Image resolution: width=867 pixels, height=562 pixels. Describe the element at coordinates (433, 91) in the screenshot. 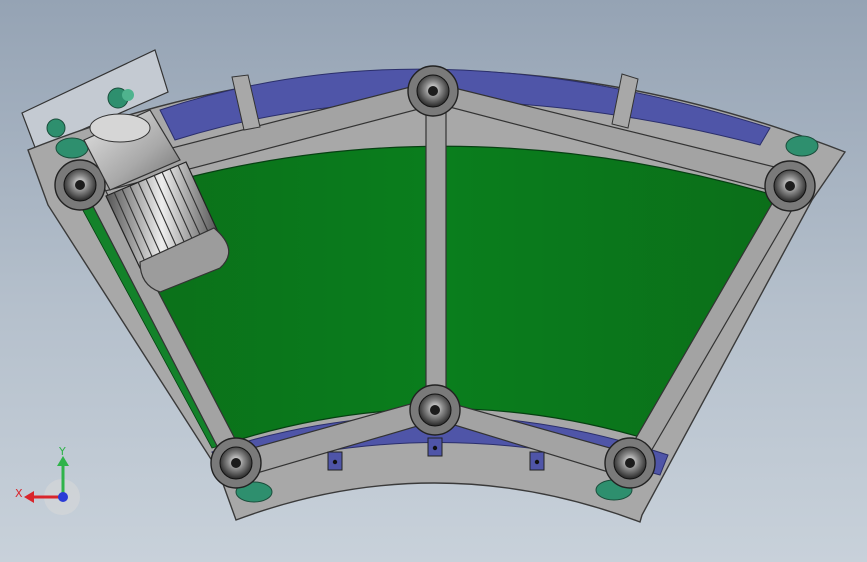

I see `roller-top-center` at that location.